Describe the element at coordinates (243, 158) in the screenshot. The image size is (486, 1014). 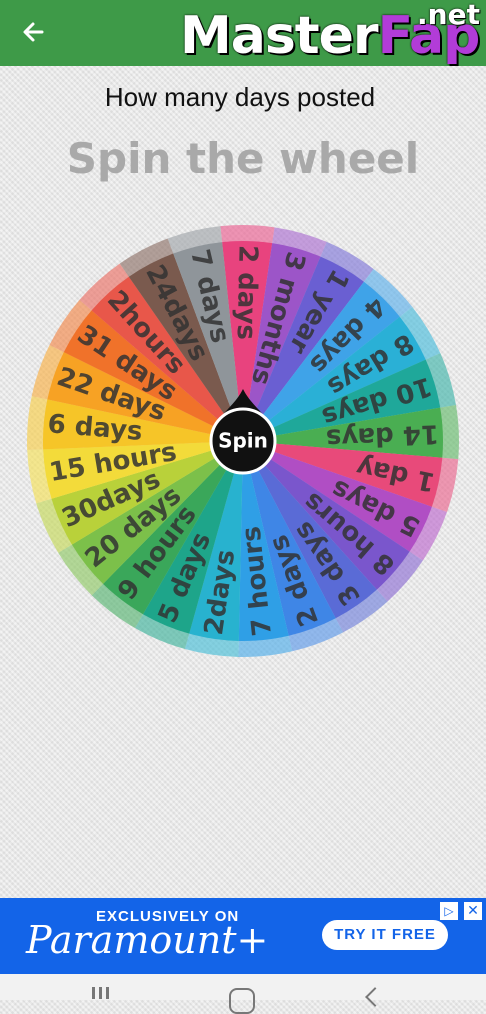
I see `page-title: Spin the wheel` at that location.